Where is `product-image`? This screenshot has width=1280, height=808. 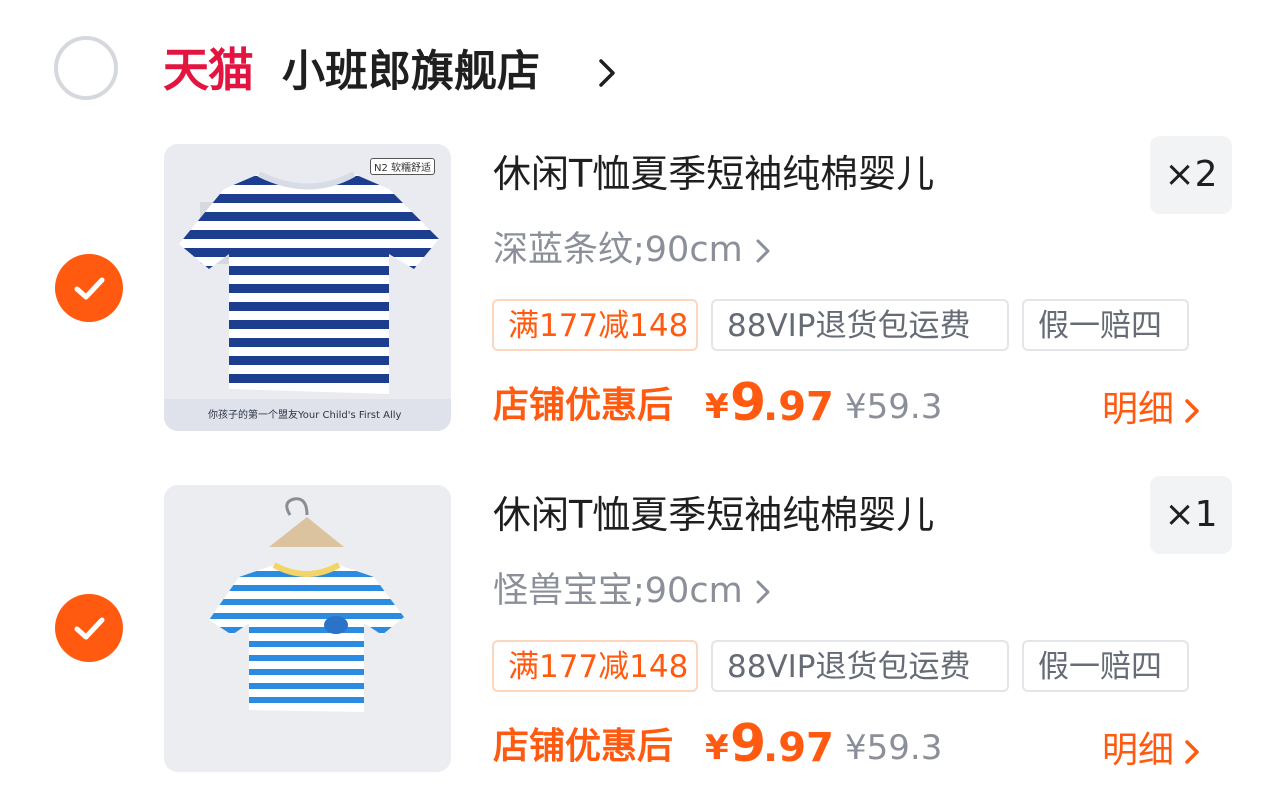 product-image is located at coordinates (307, 628).